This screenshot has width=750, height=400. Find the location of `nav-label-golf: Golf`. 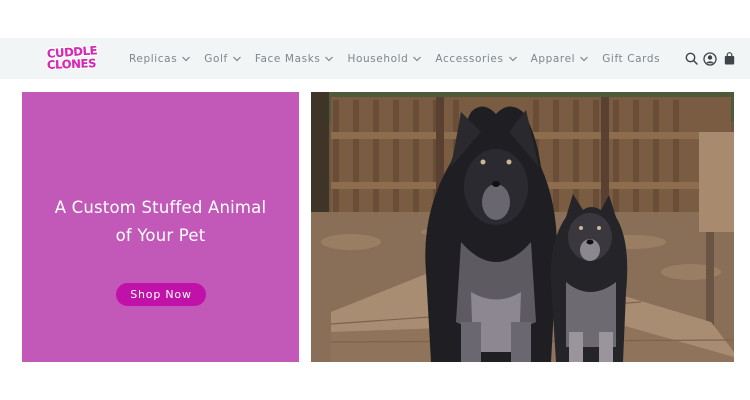

nav-label-golf: Golf is located at coordinates (216, 58).